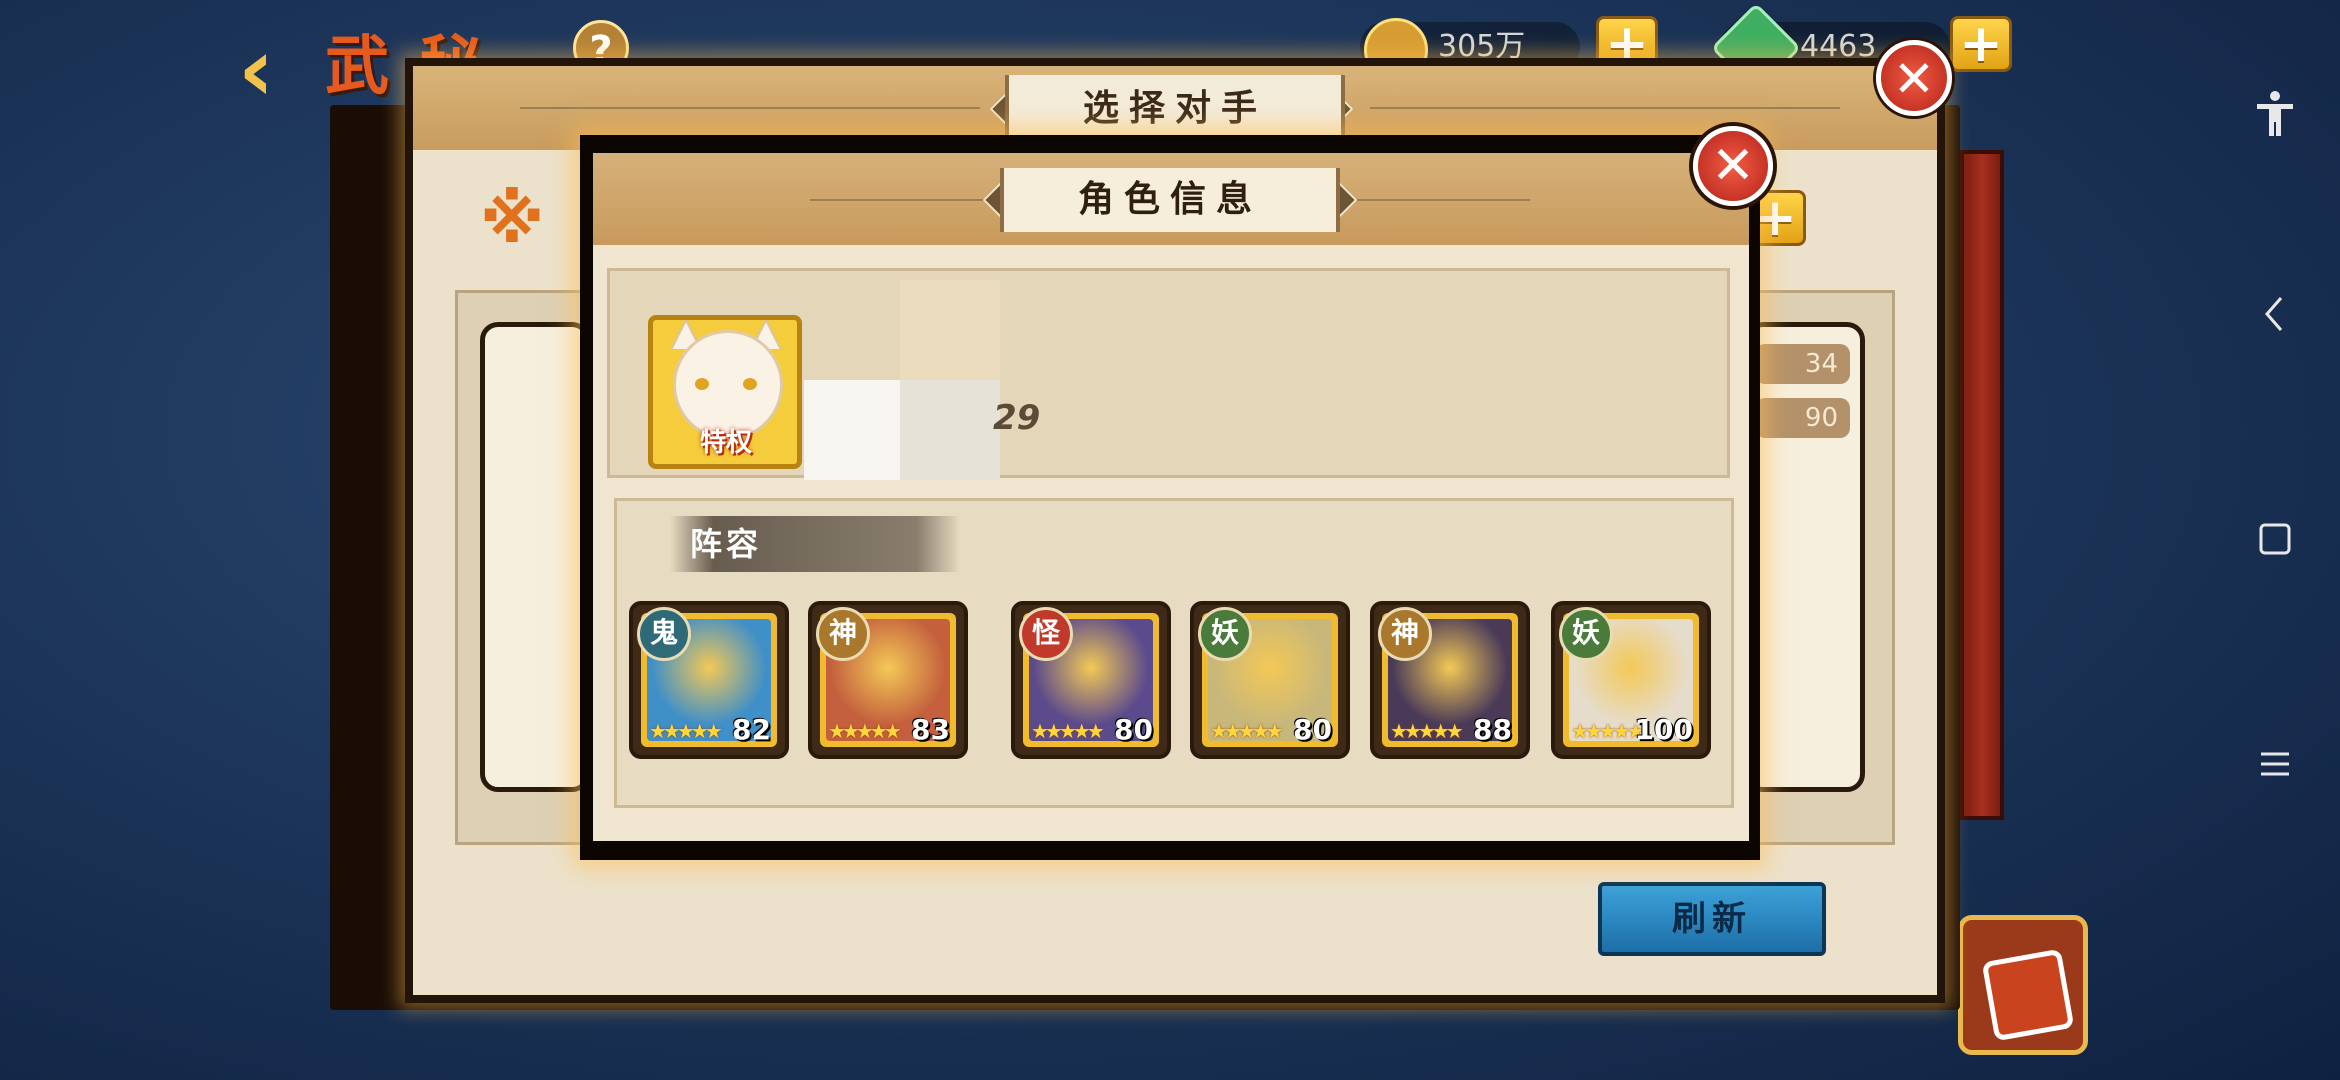 This screenshot has width=2340, height=1080. What do you see at coordinates (1802, 364) in the screenshot?
I see `opponent-stat: 34` at bounding box center [1802, 364].